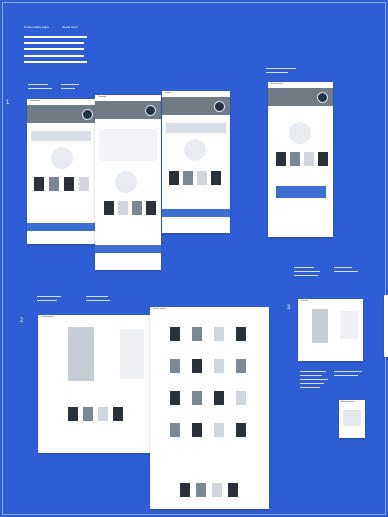 The height and width of the screenshot is (517, 388). What do you see at coordinates (81, 354) in the screenshot?
I see `card-5-product-image` at bounding box center [81, 354].